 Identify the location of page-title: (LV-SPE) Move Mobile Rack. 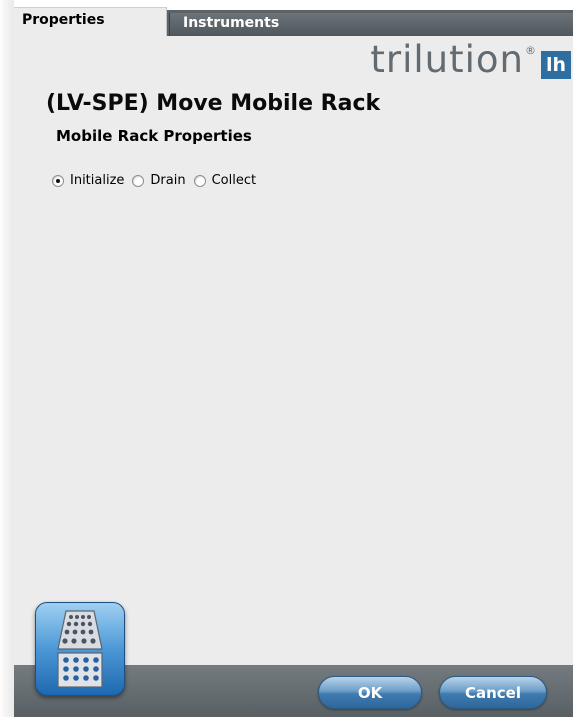
(213, 103).